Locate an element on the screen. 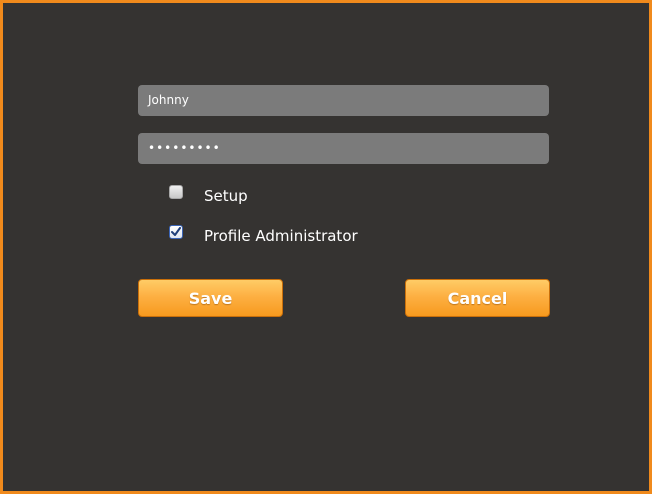 The width and height of the screenshot is (652, 501). setup-checkbox is located at coordinates (176, 192).